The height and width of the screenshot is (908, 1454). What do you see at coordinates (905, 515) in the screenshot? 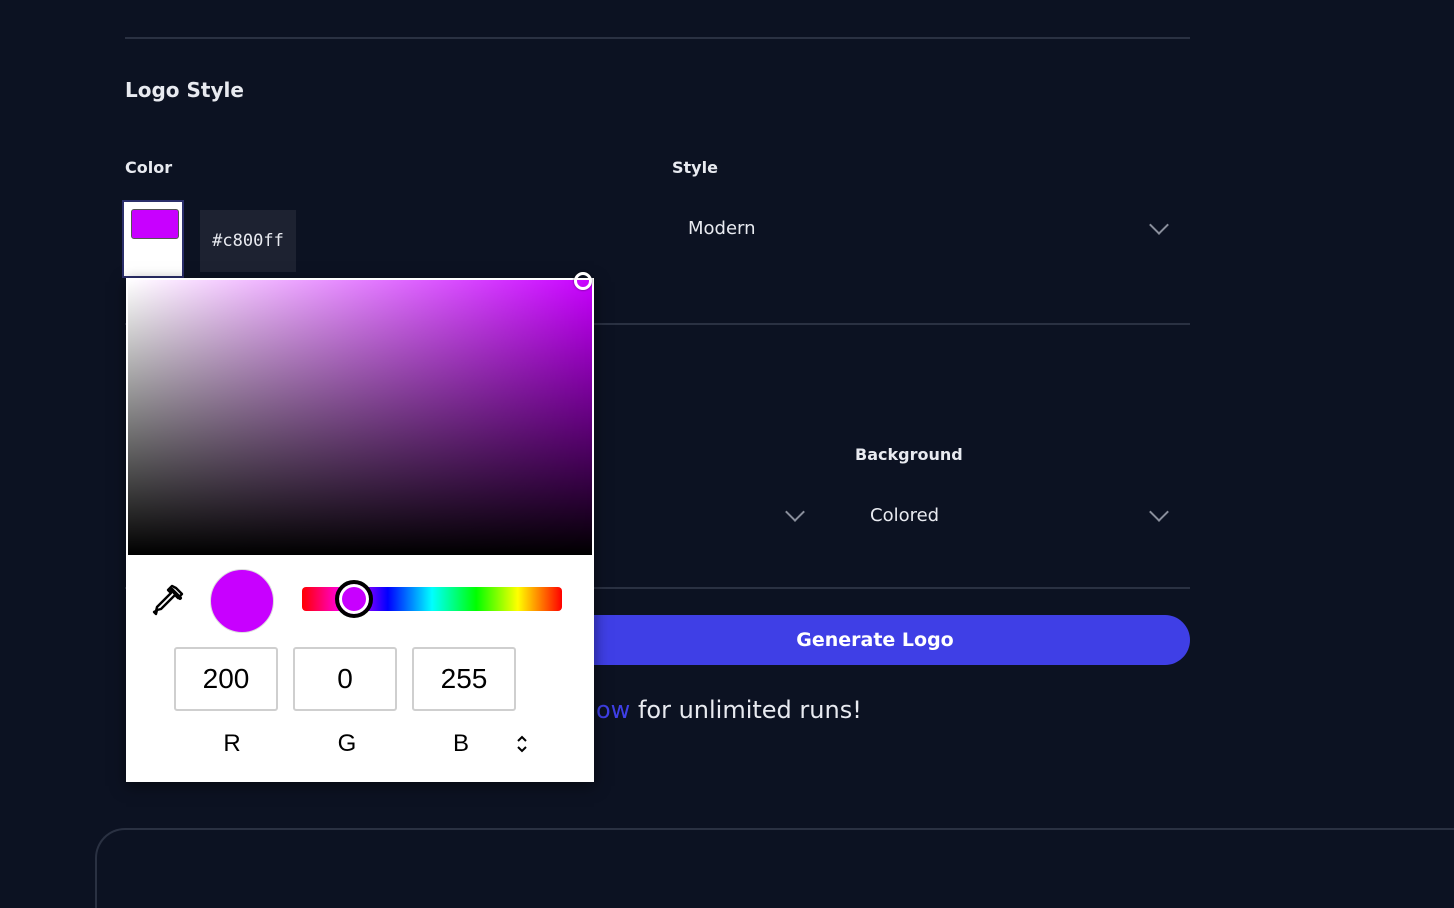
I see `background-select-value: Colored` at bounding box center [905, 515].